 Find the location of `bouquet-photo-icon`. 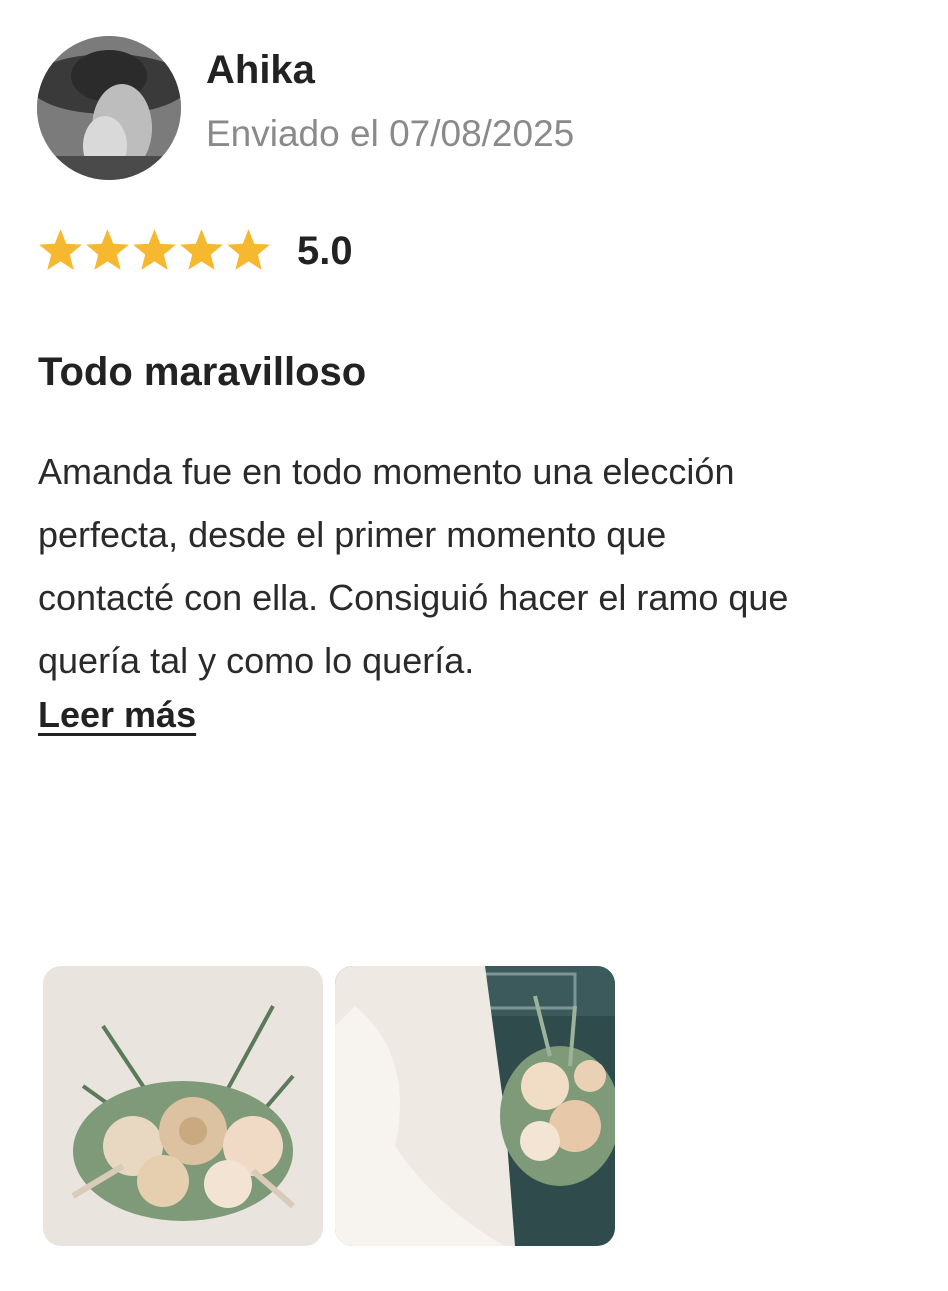

bouquet-photo-icon is located at coordinates (183, 1106).